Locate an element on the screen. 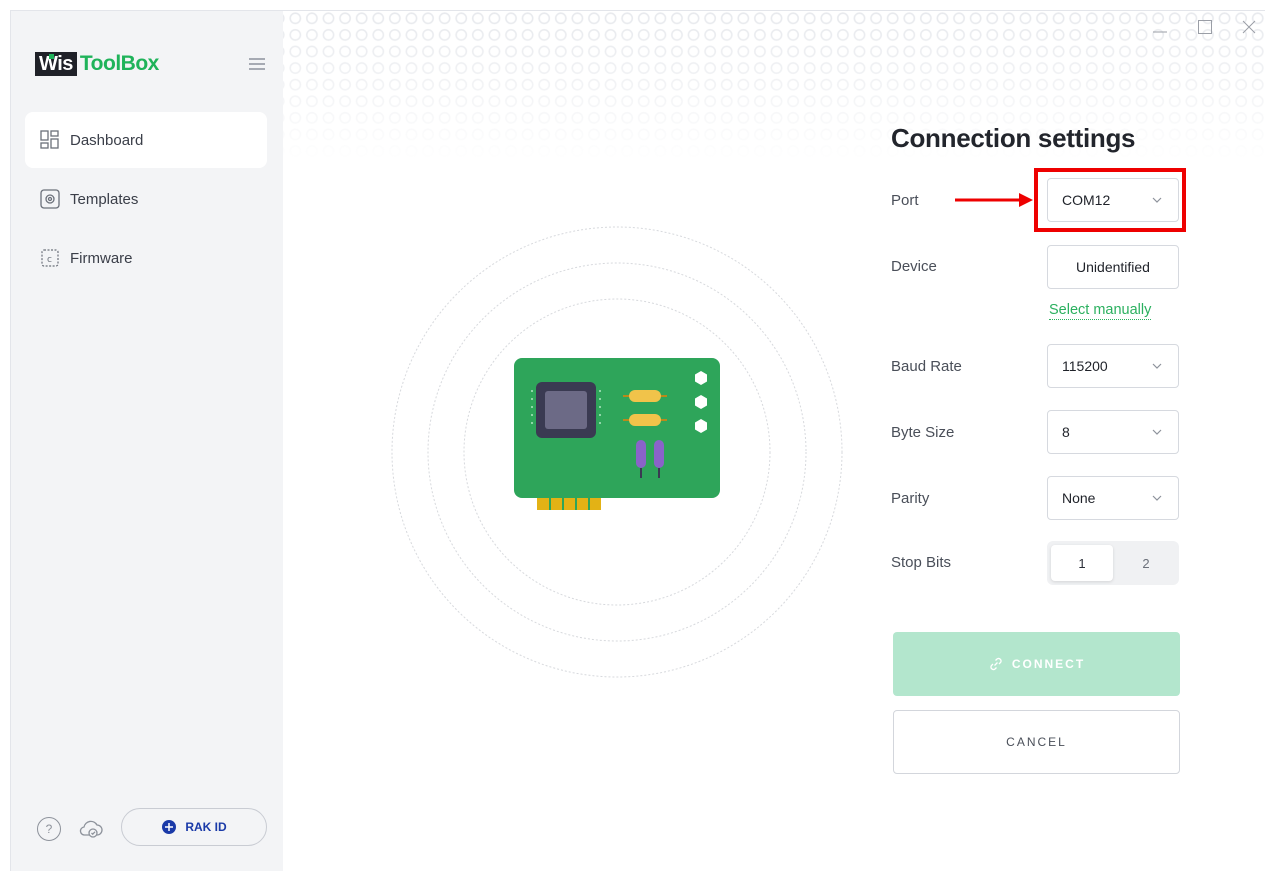 This screenshot has height=871, width=1265. rak-id-label: RAK ID is located at coordinates (206, 827).